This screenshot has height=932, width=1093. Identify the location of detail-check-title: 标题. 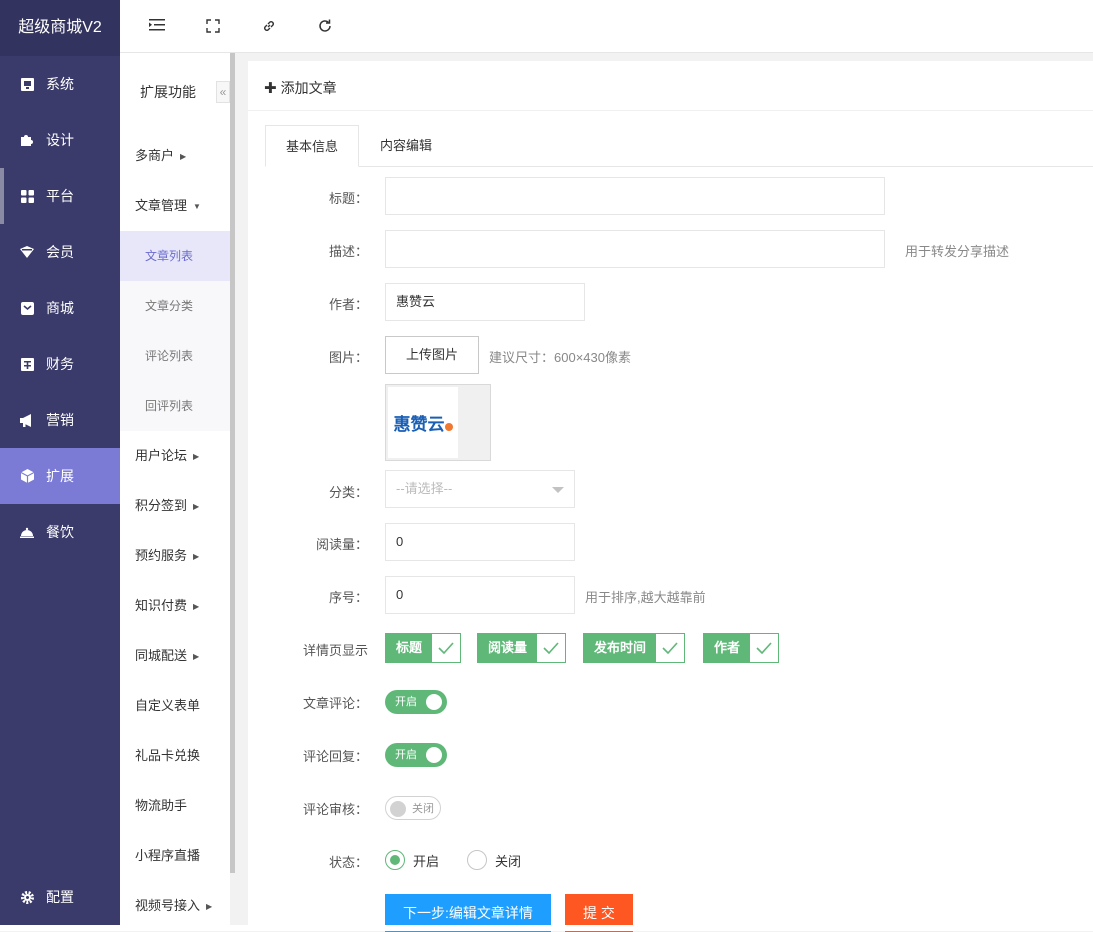
(423, 648).